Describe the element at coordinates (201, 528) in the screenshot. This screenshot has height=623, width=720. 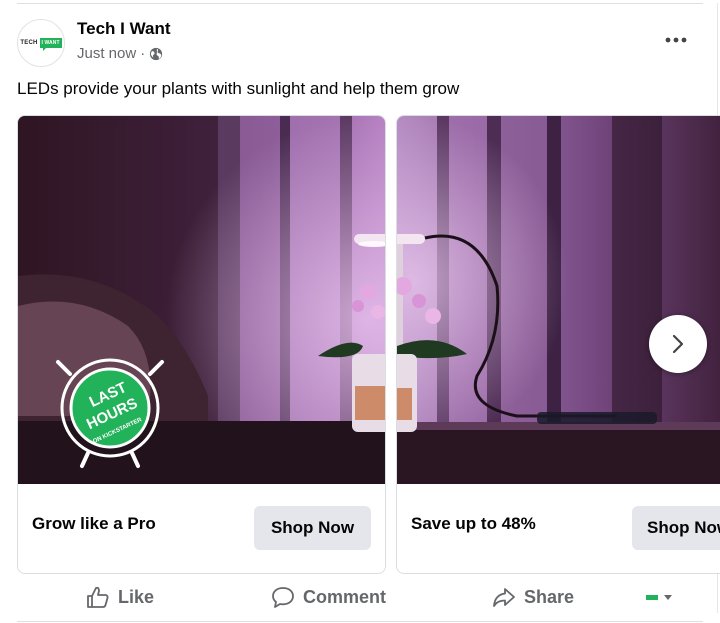
I see `card-footer-1: Grow like a Pro Shop Now` at that location.